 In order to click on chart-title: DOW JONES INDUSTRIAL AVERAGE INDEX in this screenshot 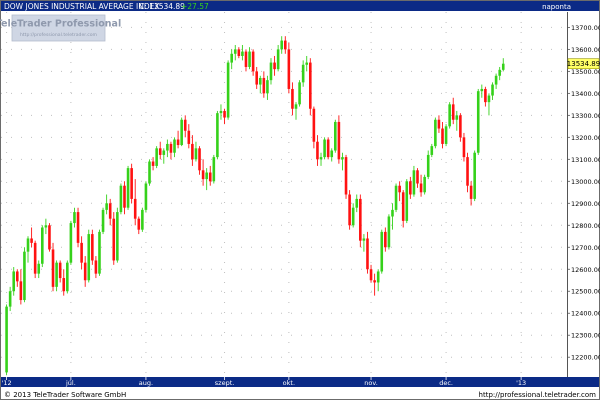, I will do `click(81, 6)`.